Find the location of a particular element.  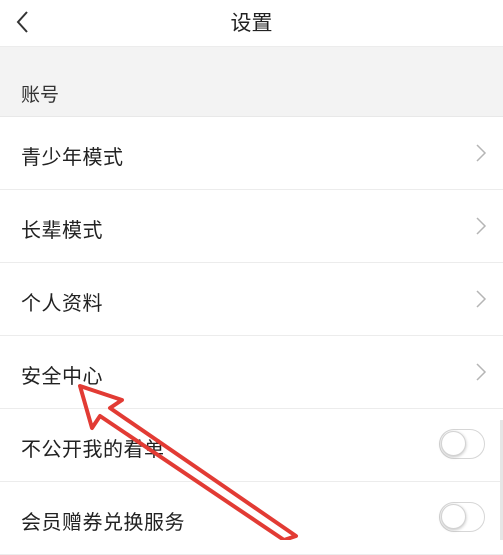

section-spacer is located at coordinates (251, 57).